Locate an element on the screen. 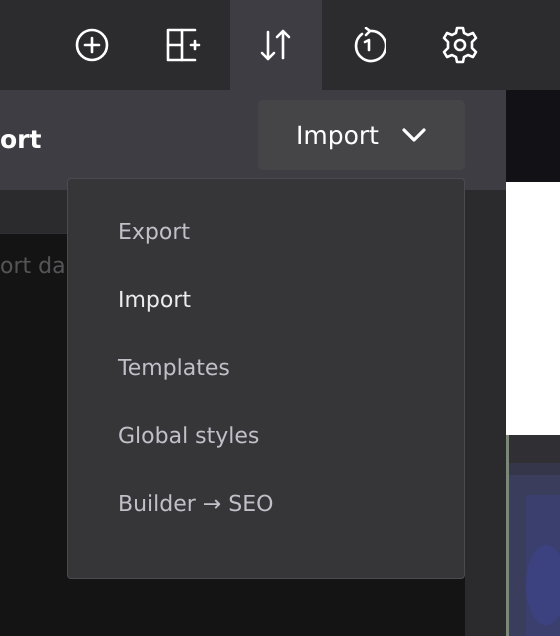  plus-circle-icon is located at coordinates (92, 45).